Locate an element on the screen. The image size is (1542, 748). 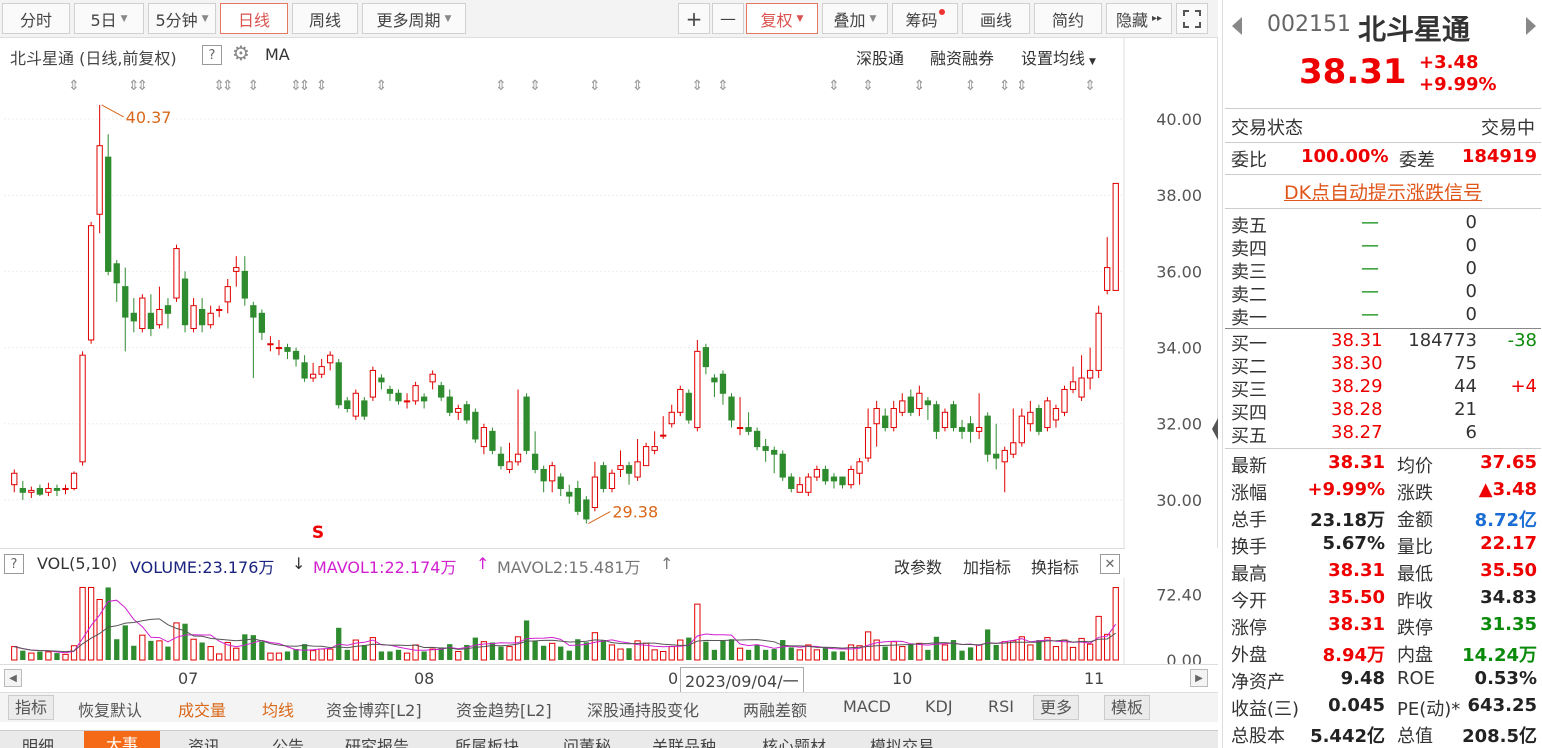
margin-diff-tab: 两融差额 is located at coordinates (775, 709).